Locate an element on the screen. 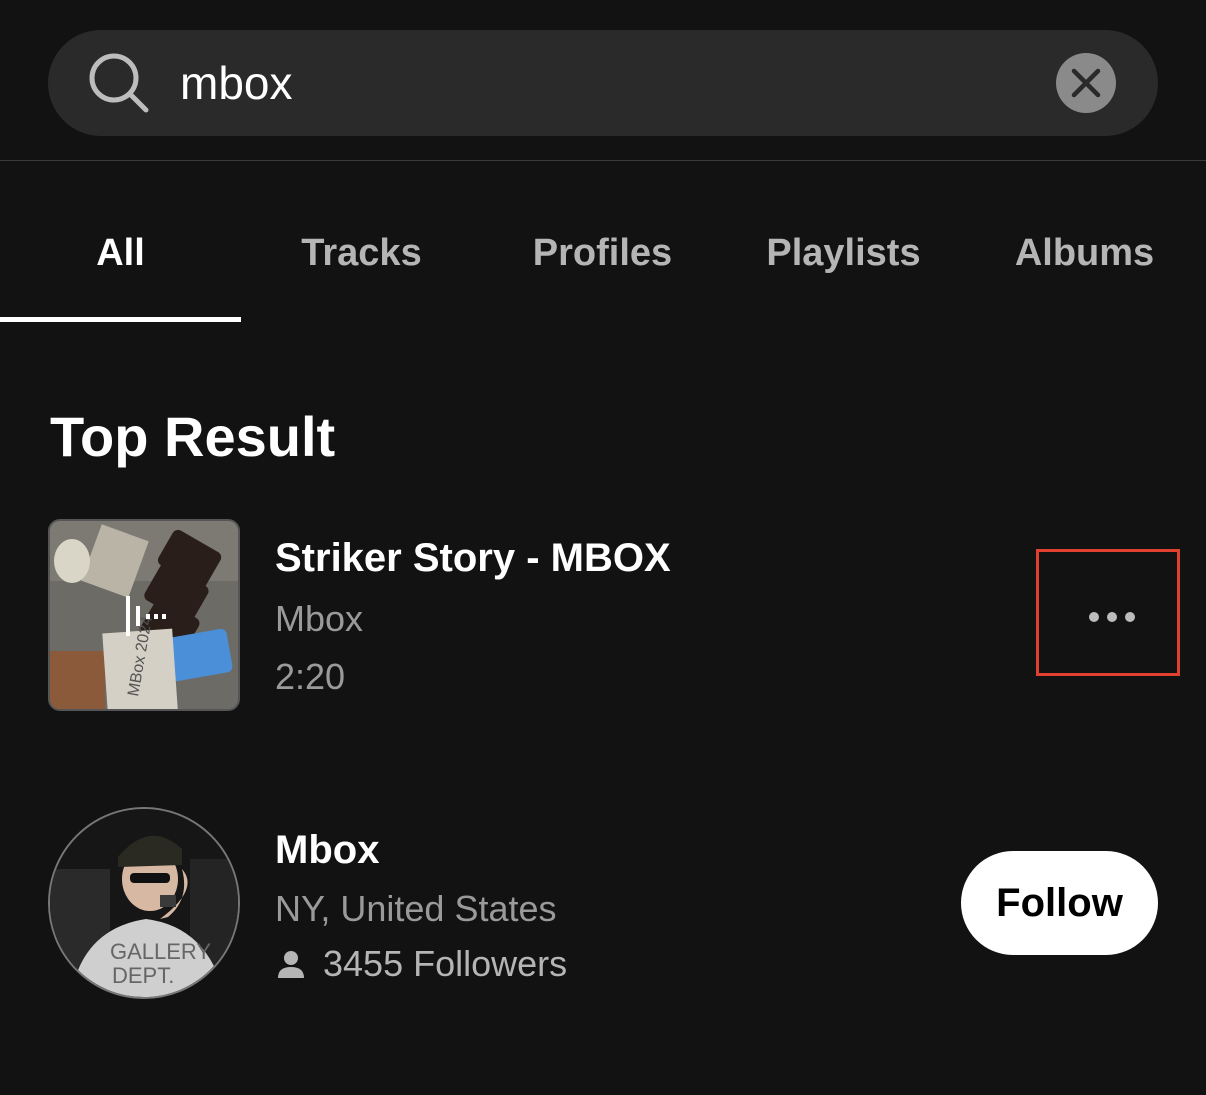  section-title: Top Result is located at coordinates (193, 436).